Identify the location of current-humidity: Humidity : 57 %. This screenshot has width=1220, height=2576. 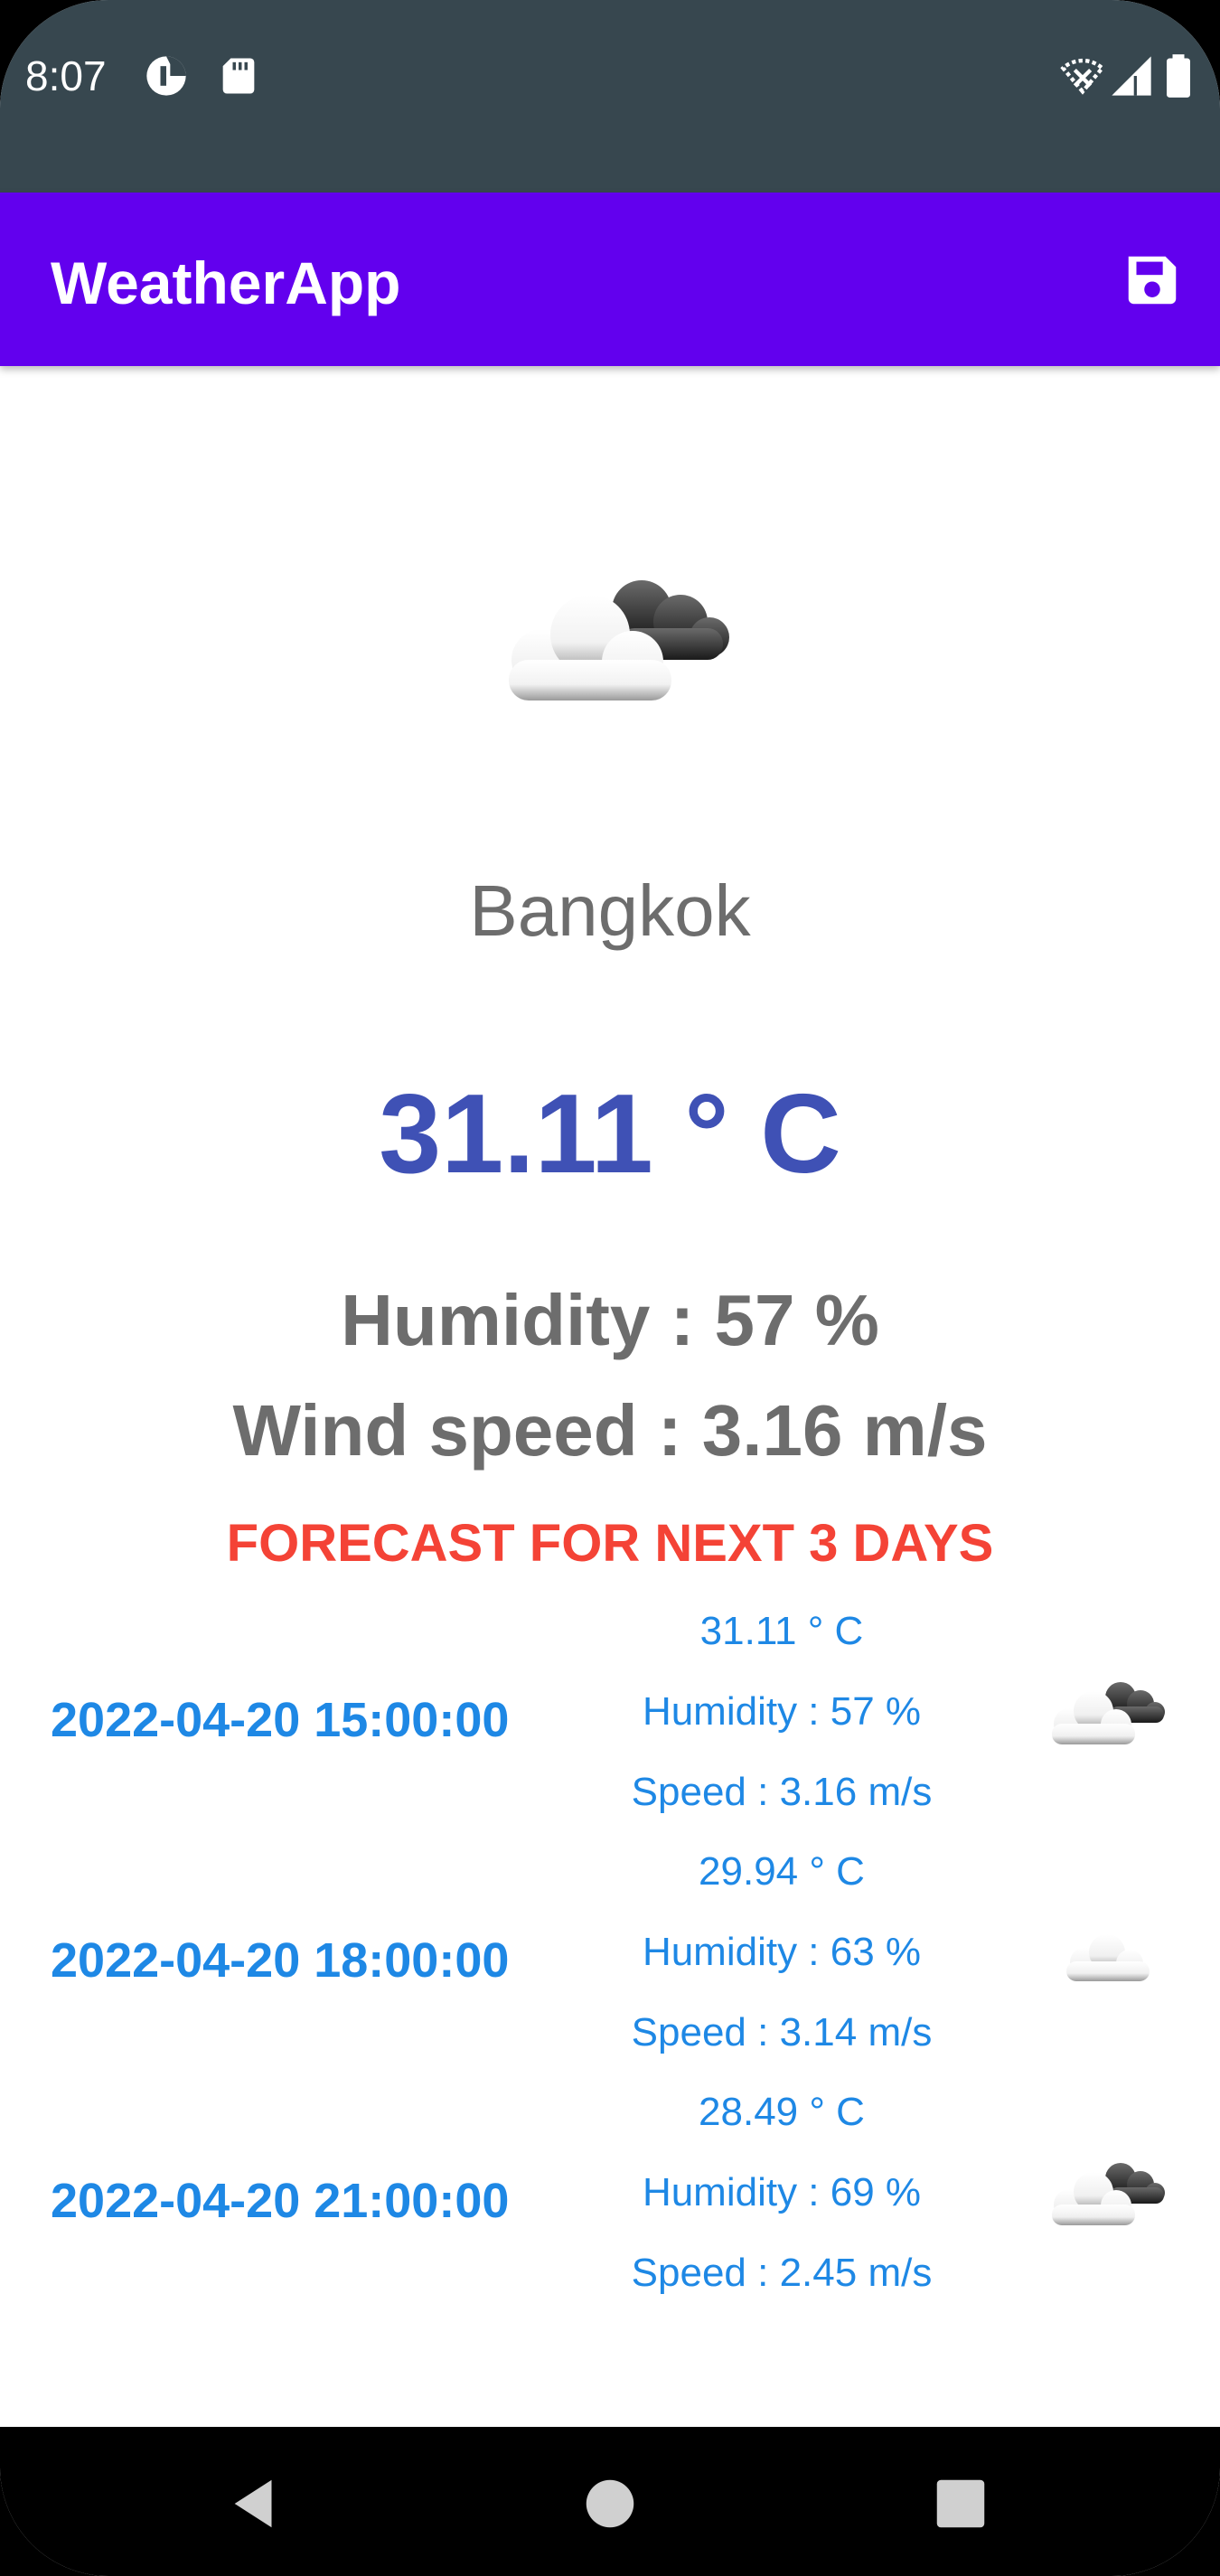
(610, 1320).